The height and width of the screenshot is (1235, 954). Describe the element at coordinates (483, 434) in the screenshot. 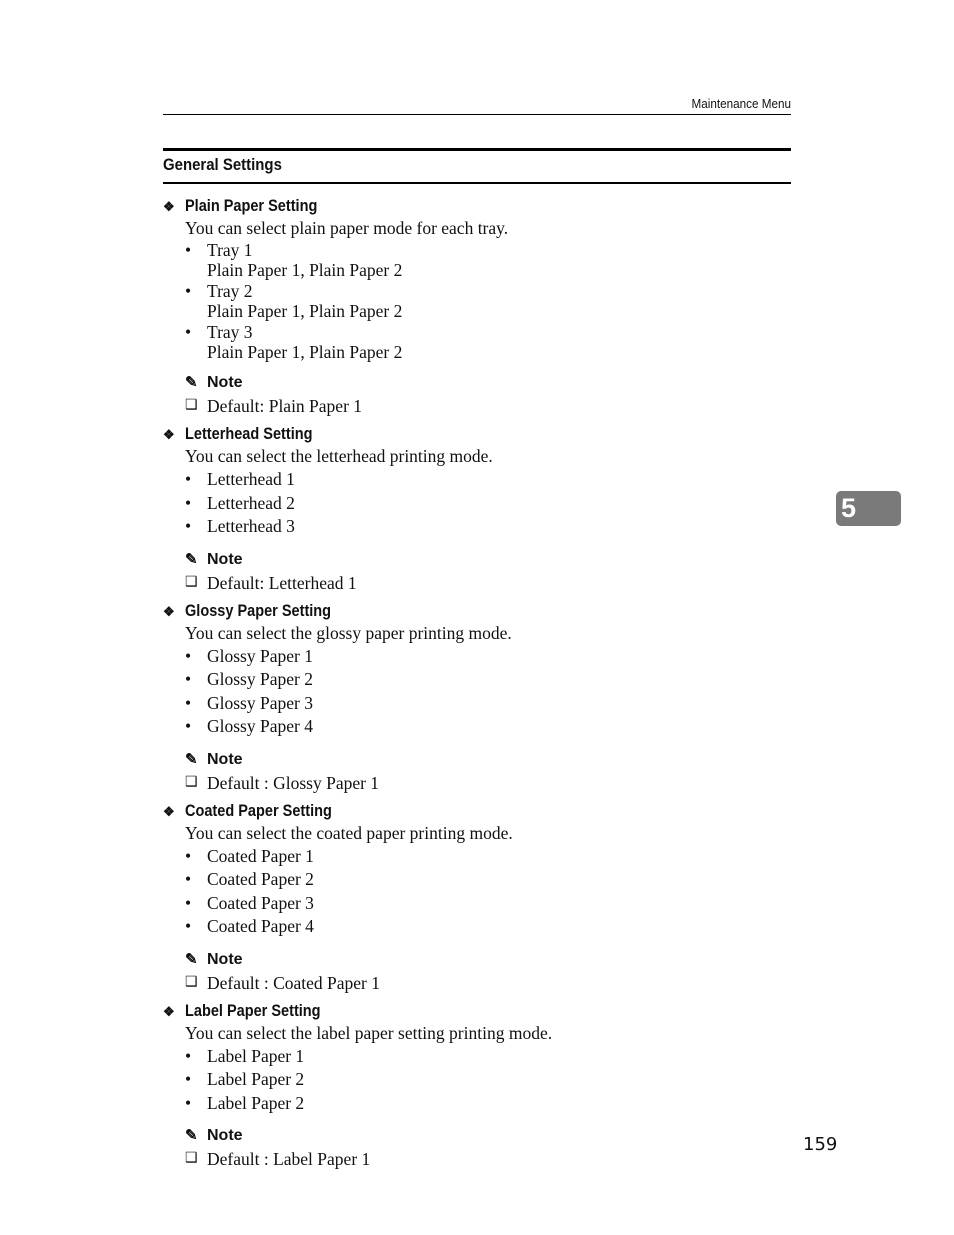

I see `setting-title: ❖ Letterhead Setting` at that location.